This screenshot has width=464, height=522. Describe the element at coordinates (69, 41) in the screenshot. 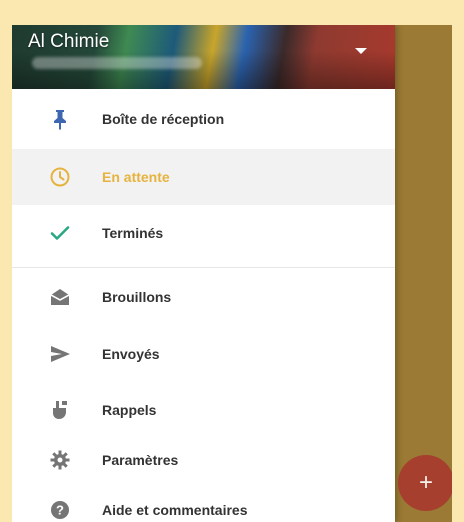

I see `account-name: Al Chimie` at that location.